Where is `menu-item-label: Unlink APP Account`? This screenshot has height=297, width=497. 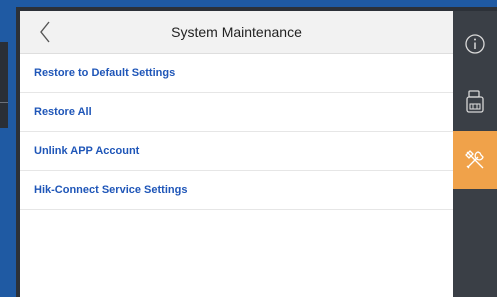
menu-item-label: Unlink APP Account is located at coordinates (87, 151).